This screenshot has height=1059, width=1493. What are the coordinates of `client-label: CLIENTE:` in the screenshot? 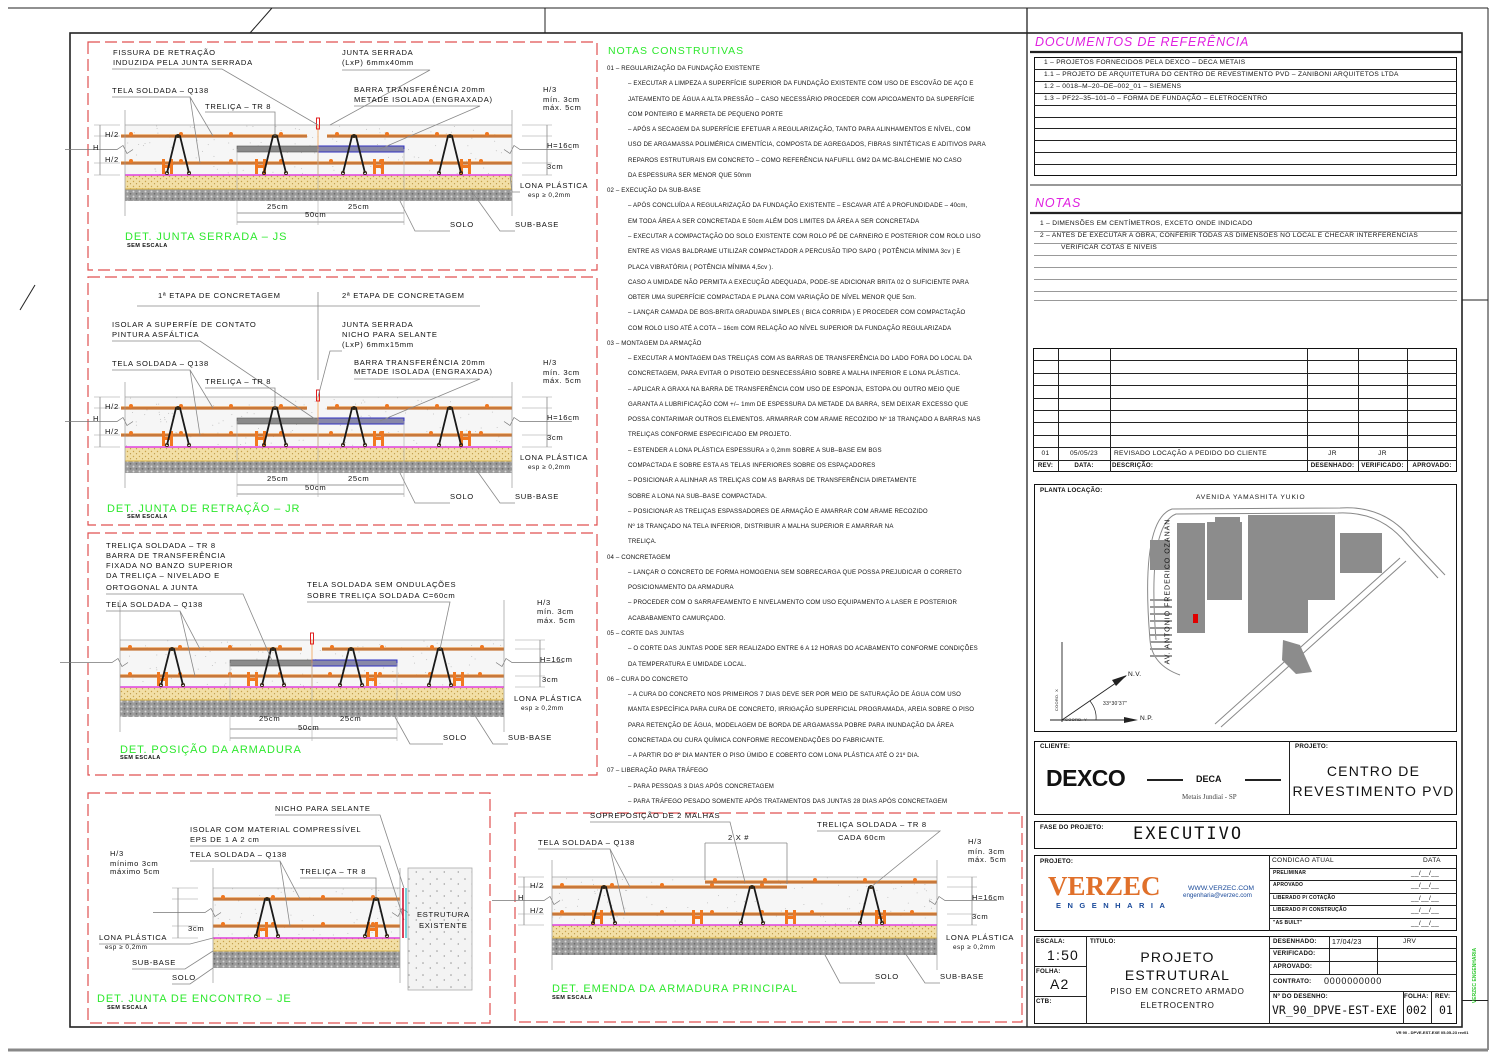 It's located at (1055, 746).